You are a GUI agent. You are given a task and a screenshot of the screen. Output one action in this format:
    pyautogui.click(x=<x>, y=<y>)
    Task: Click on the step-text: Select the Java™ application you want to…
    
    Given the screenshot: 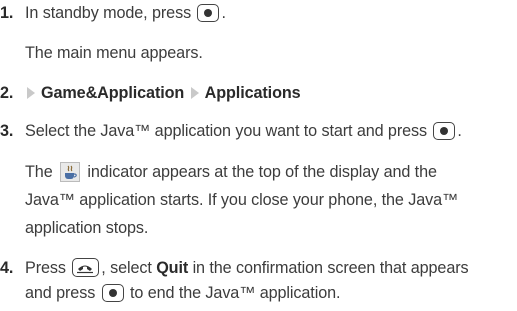 What is the action you would take?
    pyautogui.click(x=226, y=131)
    